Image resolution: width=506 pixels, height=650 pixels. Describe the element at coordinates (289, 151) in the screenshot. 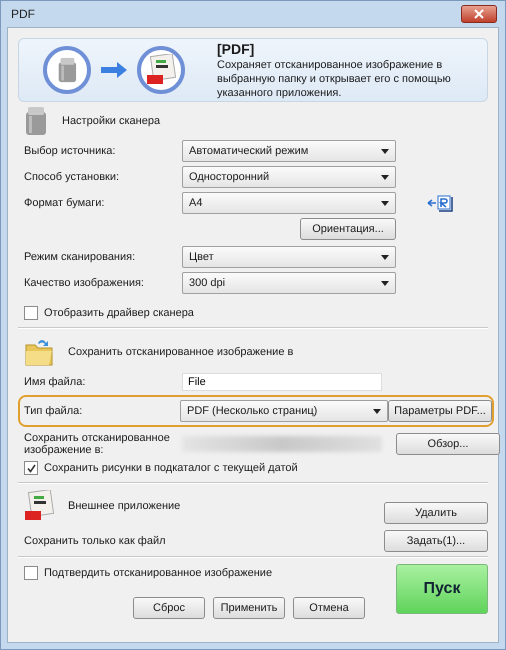

I see `dropdown: Автоматический режим` at that location.